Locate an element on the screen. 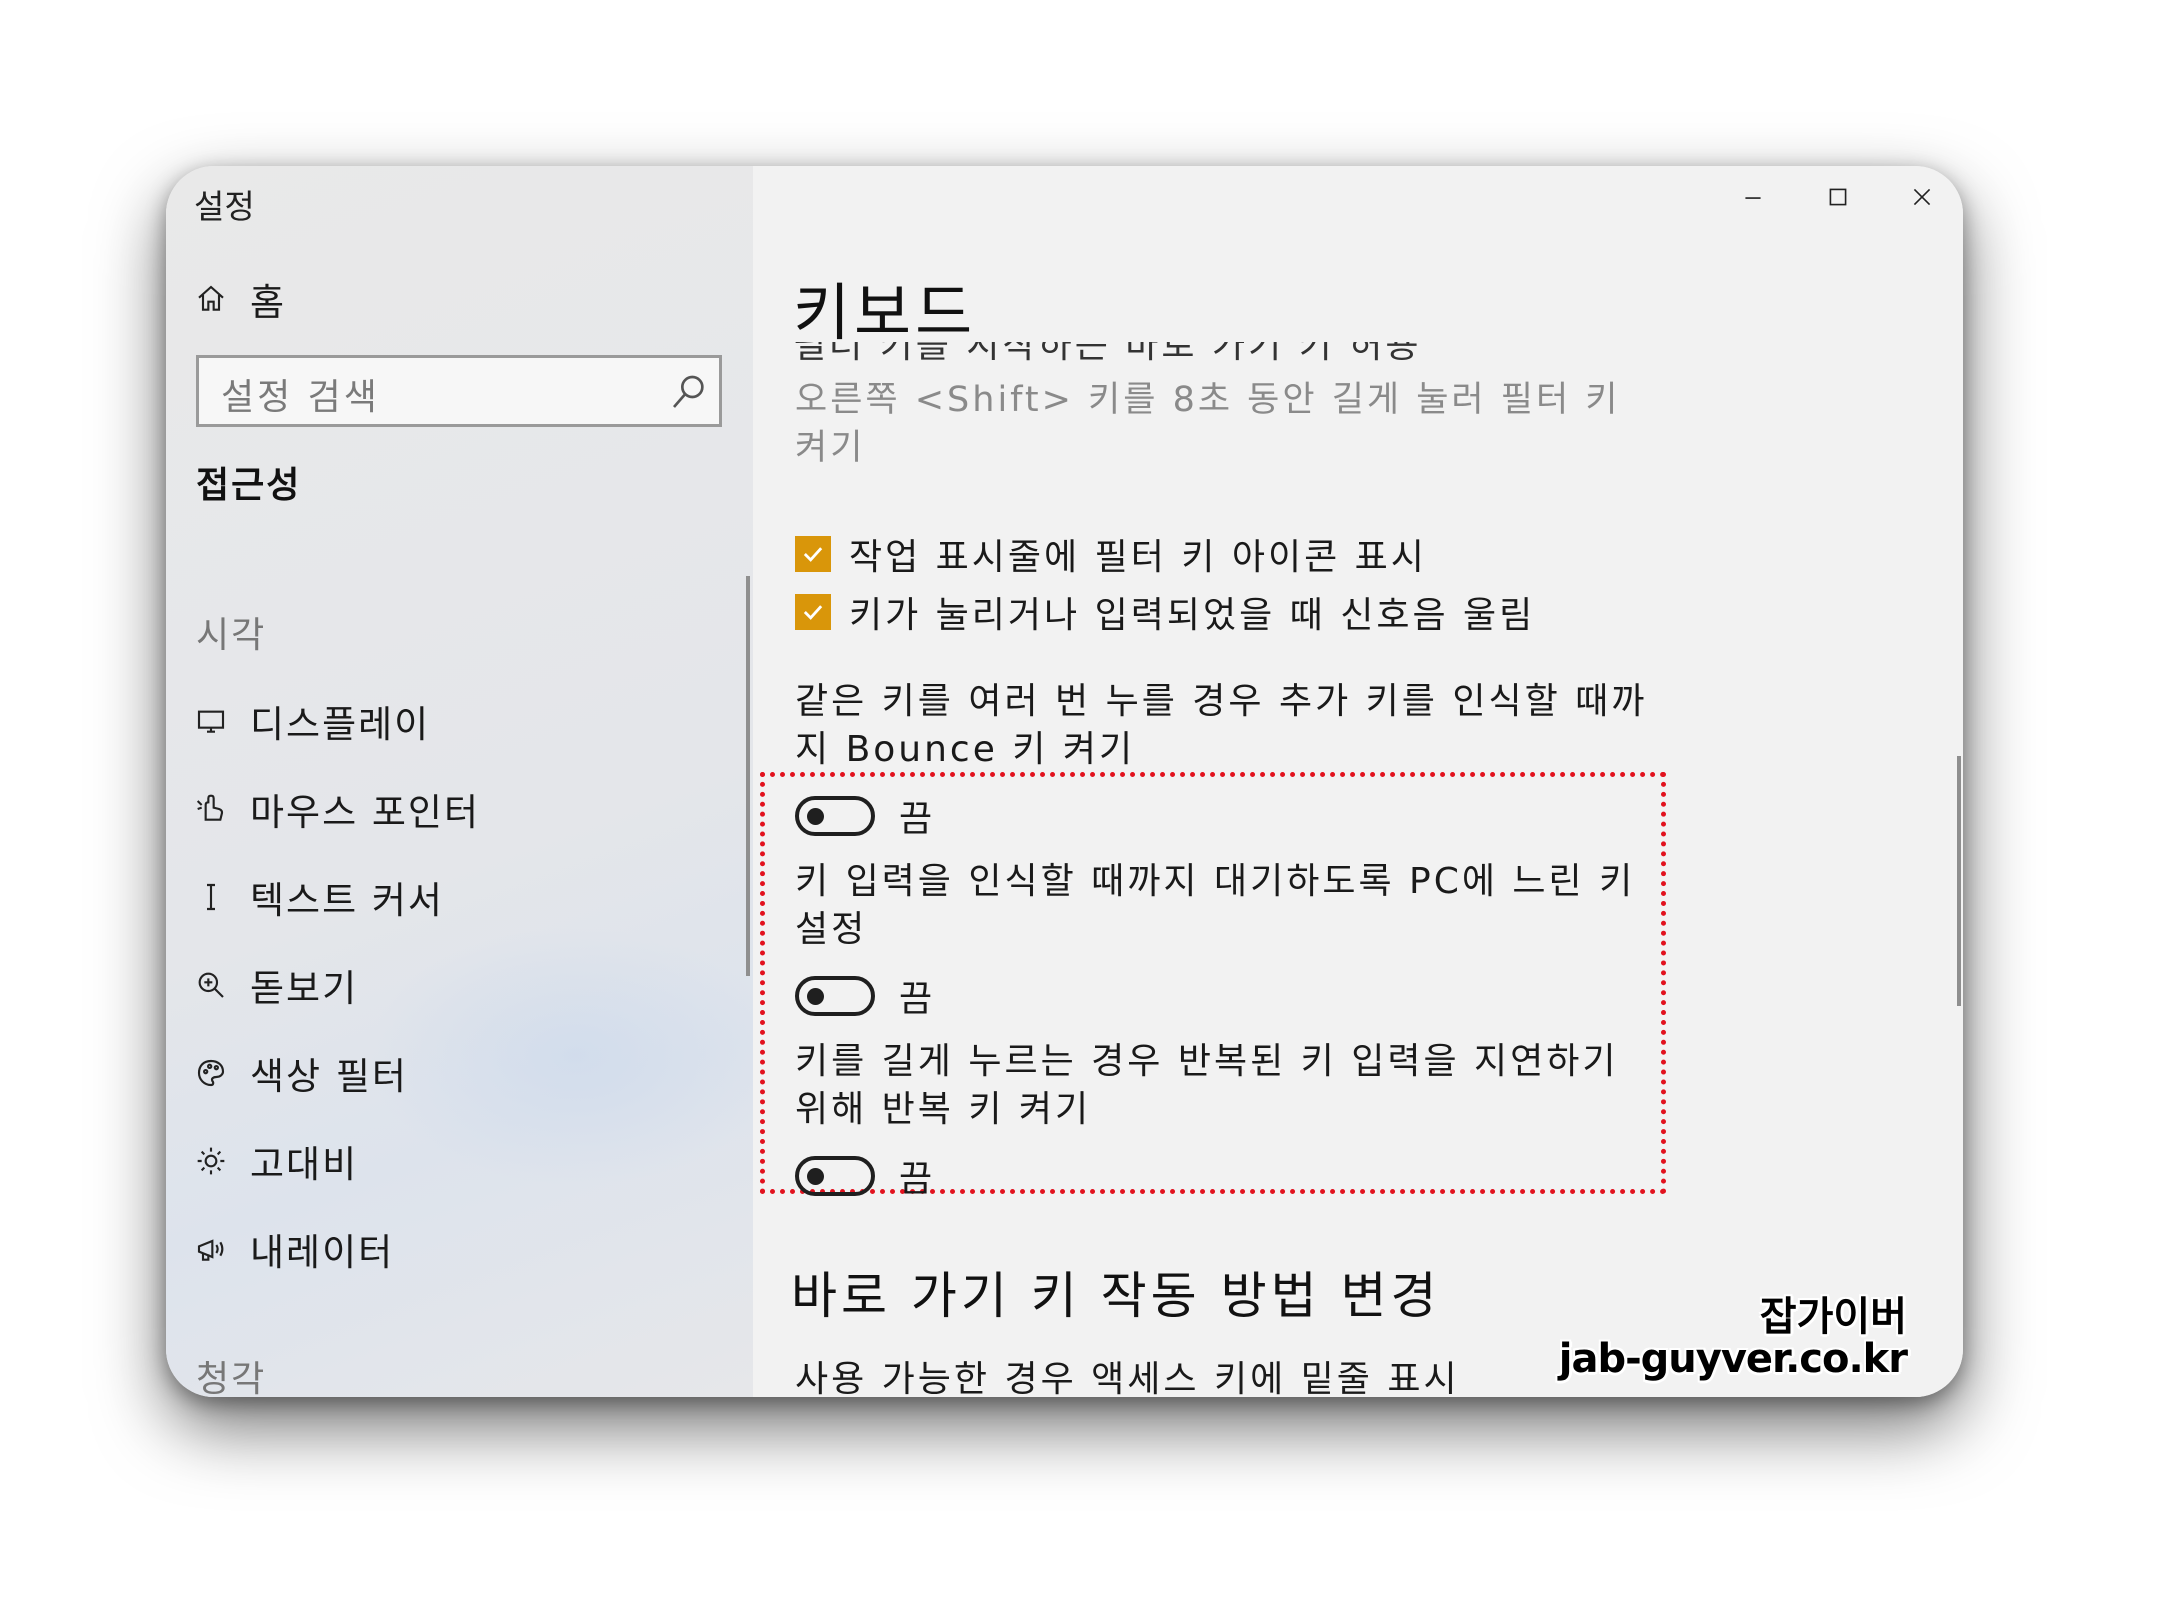  repeat-keys-description: 키를 길게 누르는 경우 반복된 키 입력을 지연하기 위해 반복 키 켜기 is located at coordinates (1207, 1085).